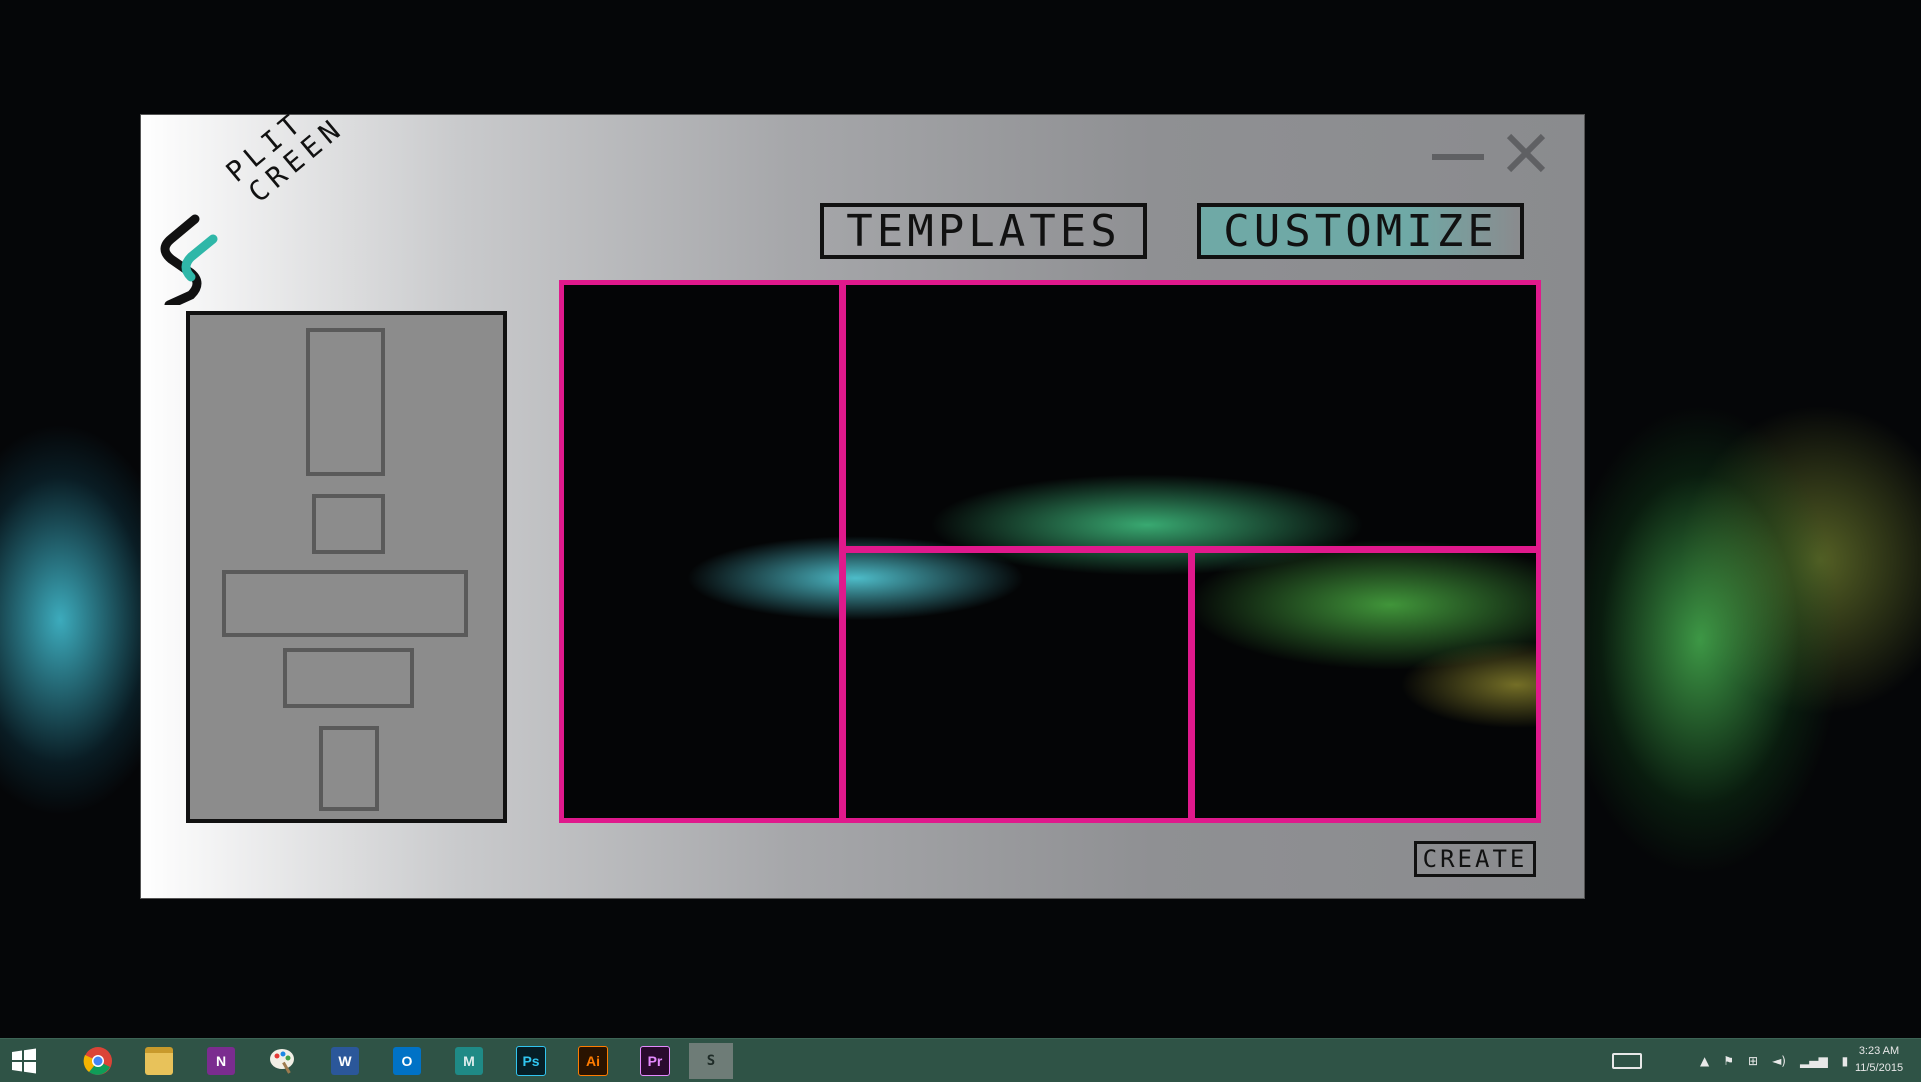  Describe the element at coordinates (1879, 1060) in the screenshot. I see `taskbar-clock: 3:23 AM 11/5/2015` at that location.